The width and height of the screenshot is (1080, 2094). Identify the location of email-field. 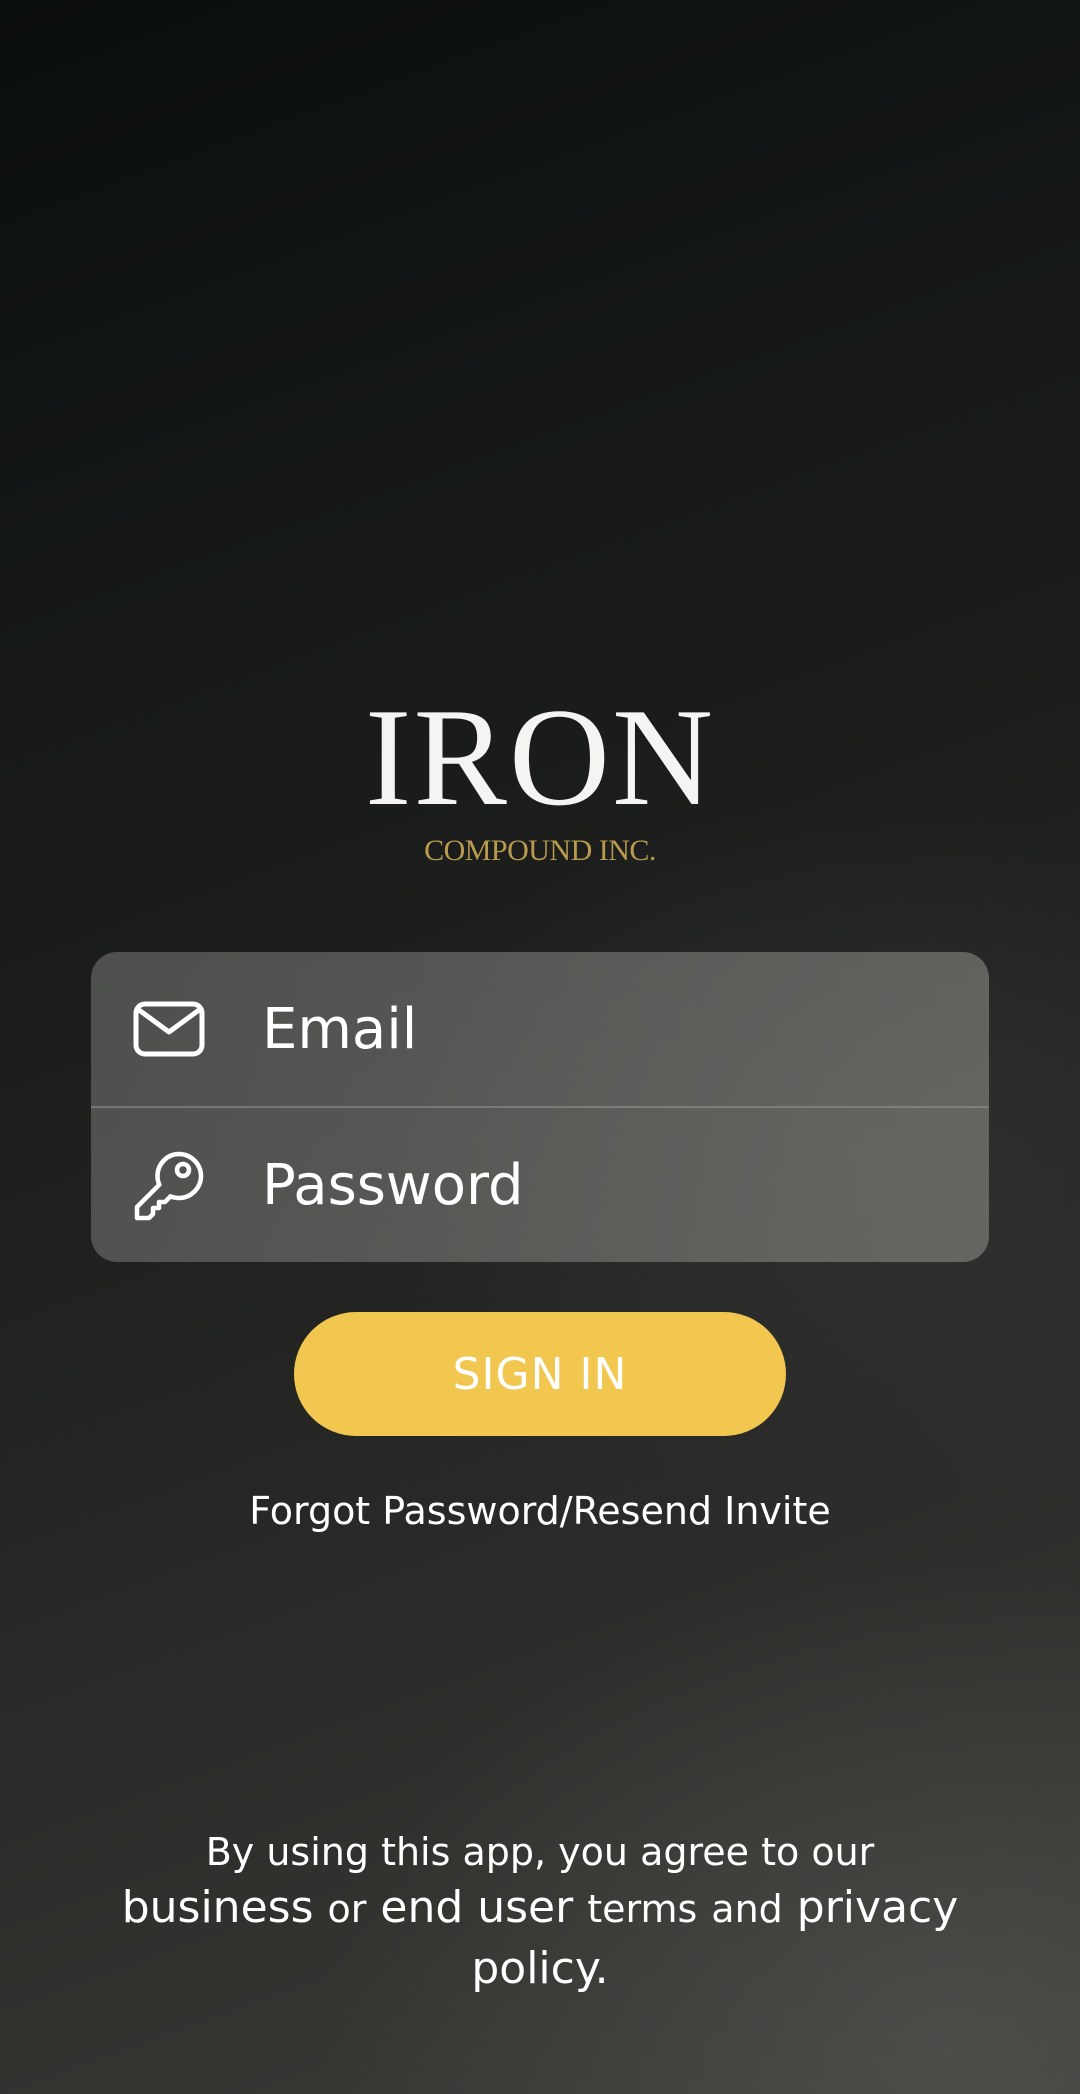
(610, 1029).